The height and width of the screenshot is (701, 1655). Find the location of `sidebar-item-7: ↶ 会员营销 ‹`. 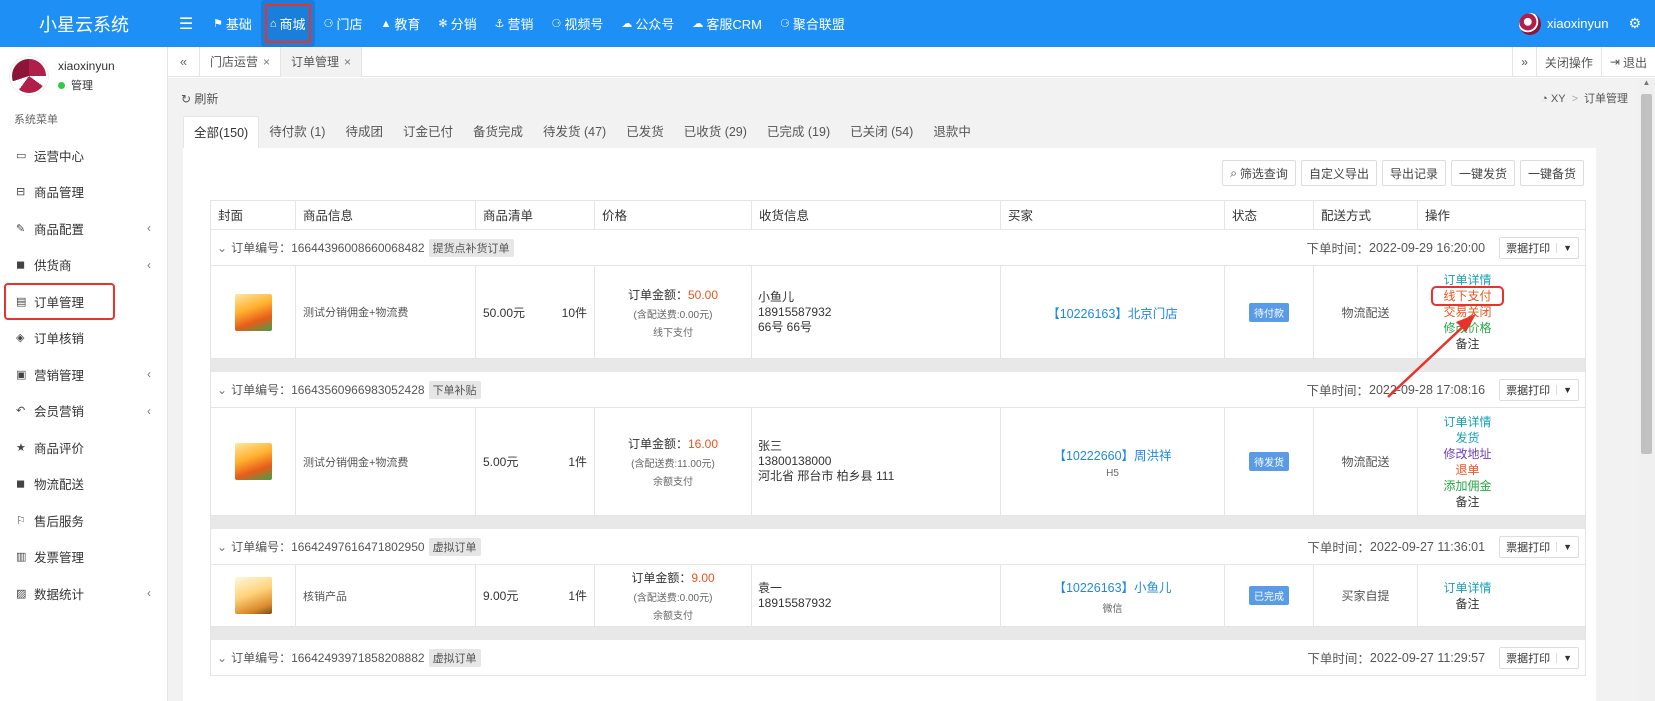

sidebar-item-7: ↶ 会员营销 ‹ is located at coordinates (83, 411).